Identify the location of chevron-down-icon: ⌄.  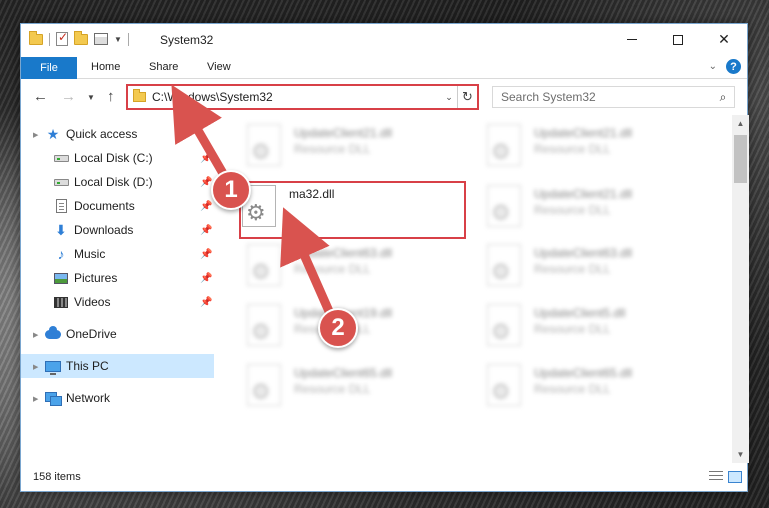
(449, 97).